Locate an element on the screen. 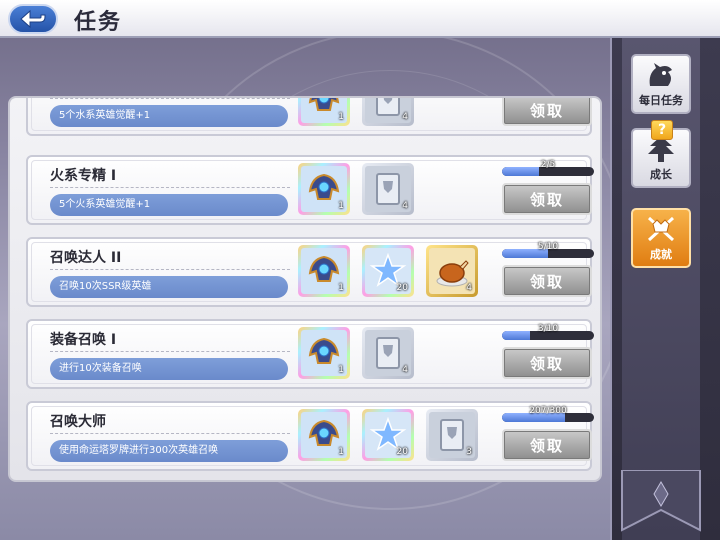 This screenshot has width=720, height=540. task-description: 召唤10次SSR级英雄 is located at coordinates (169, 287).